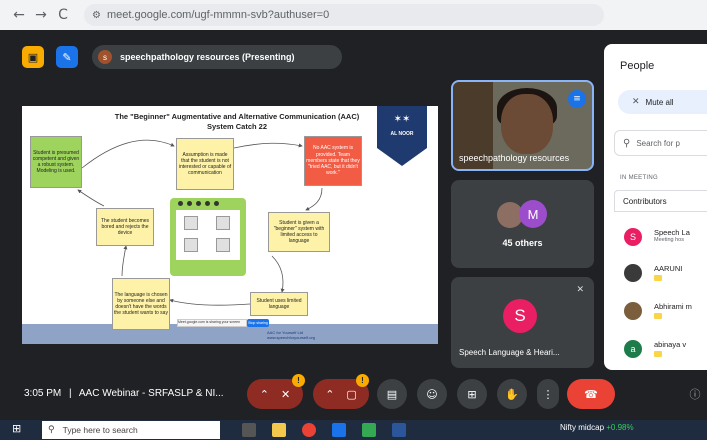  I want to click on stop-sharing-button: Stop sharing, so click(258, 323).